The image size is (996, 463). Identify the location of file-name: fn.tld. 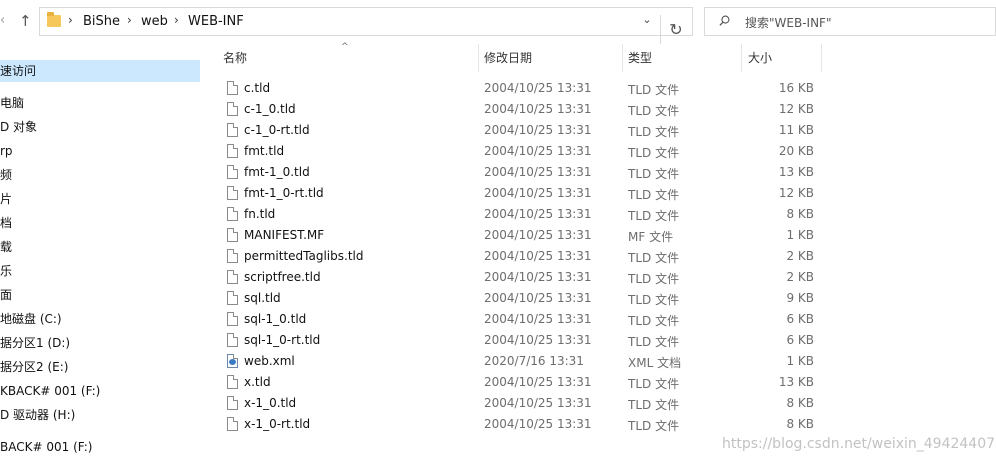
(260, 214).